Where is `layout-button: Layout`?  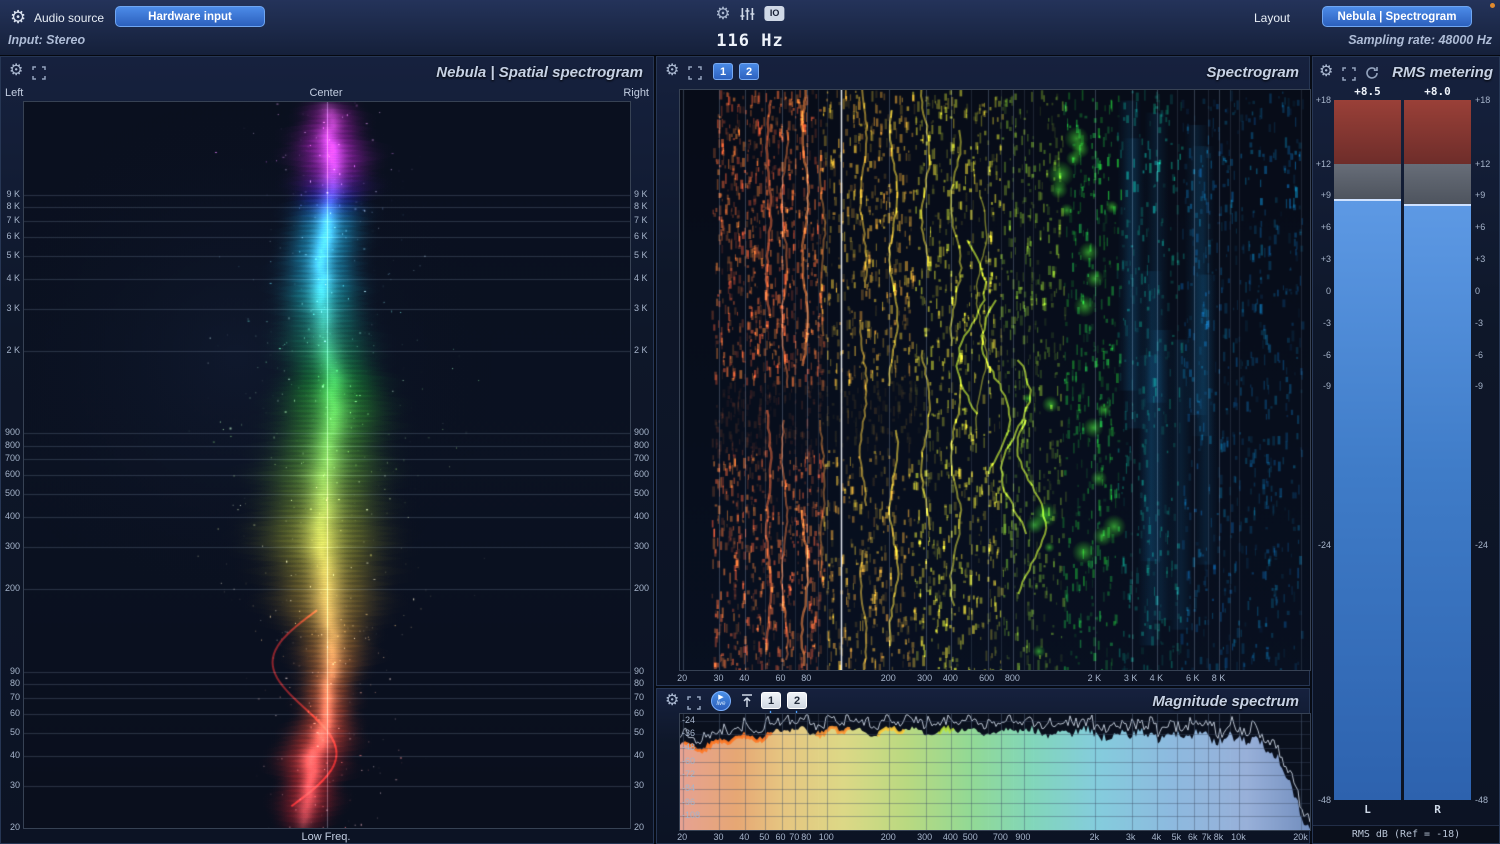 layout-button: Layout is located at coordinates (1272, 18).